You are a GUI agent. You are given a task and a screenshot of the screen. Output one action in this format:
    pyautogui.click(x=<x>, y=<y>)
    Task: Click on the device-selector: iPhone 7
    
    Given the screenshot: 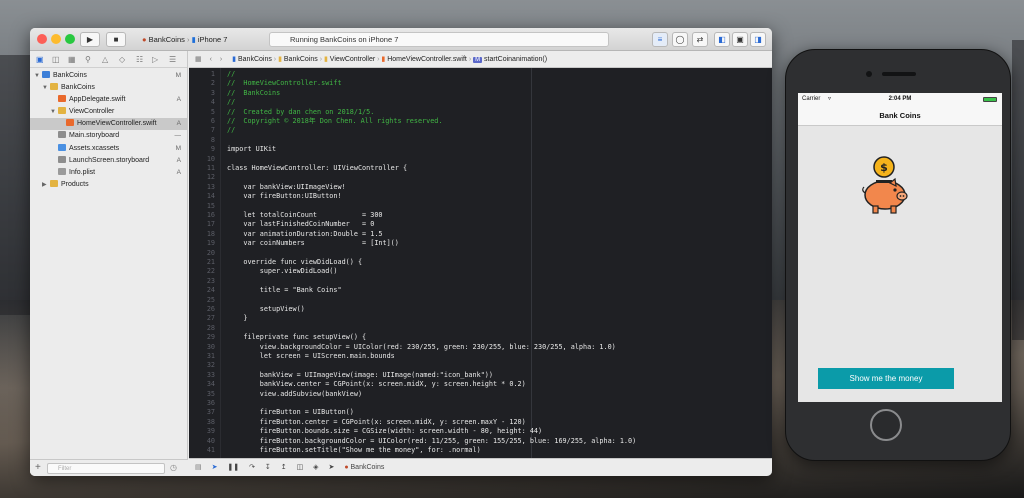 What is the action you would take?
    pyautogui.click(x=213, y=39)
    